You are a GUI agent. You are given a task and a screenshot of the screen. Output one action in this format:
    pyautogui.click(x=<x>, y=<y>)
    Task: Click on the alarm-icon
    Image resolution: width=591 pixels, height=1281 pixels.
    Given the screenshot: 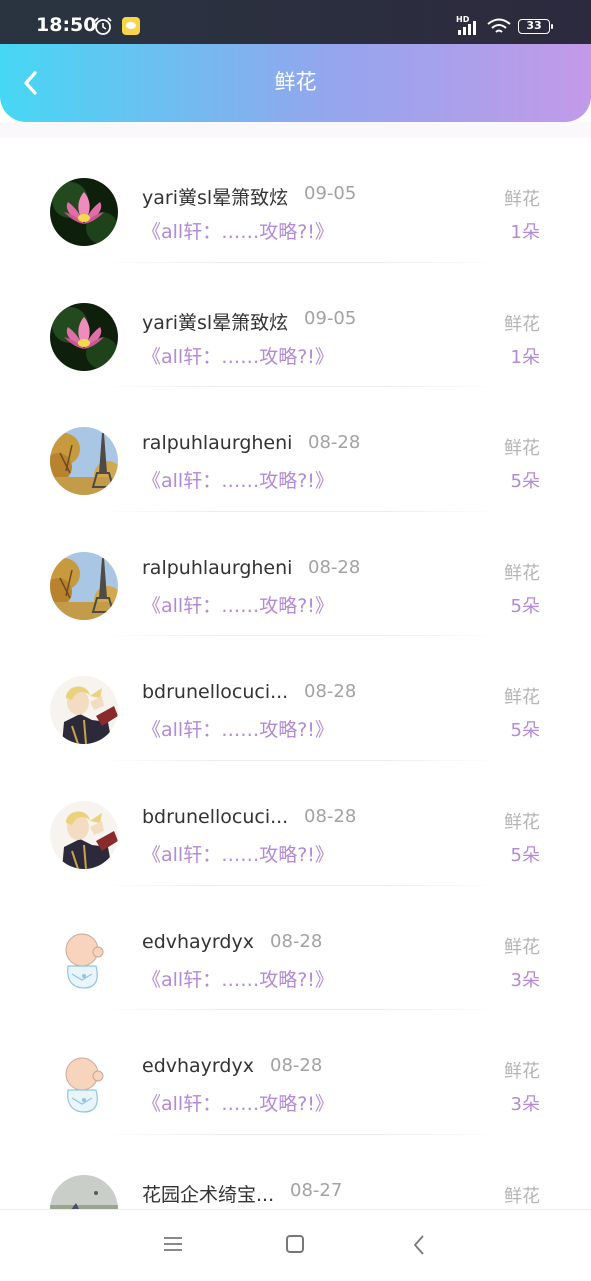 What is the action you would take?
    pyautogui.click(x=103, y=26)
    